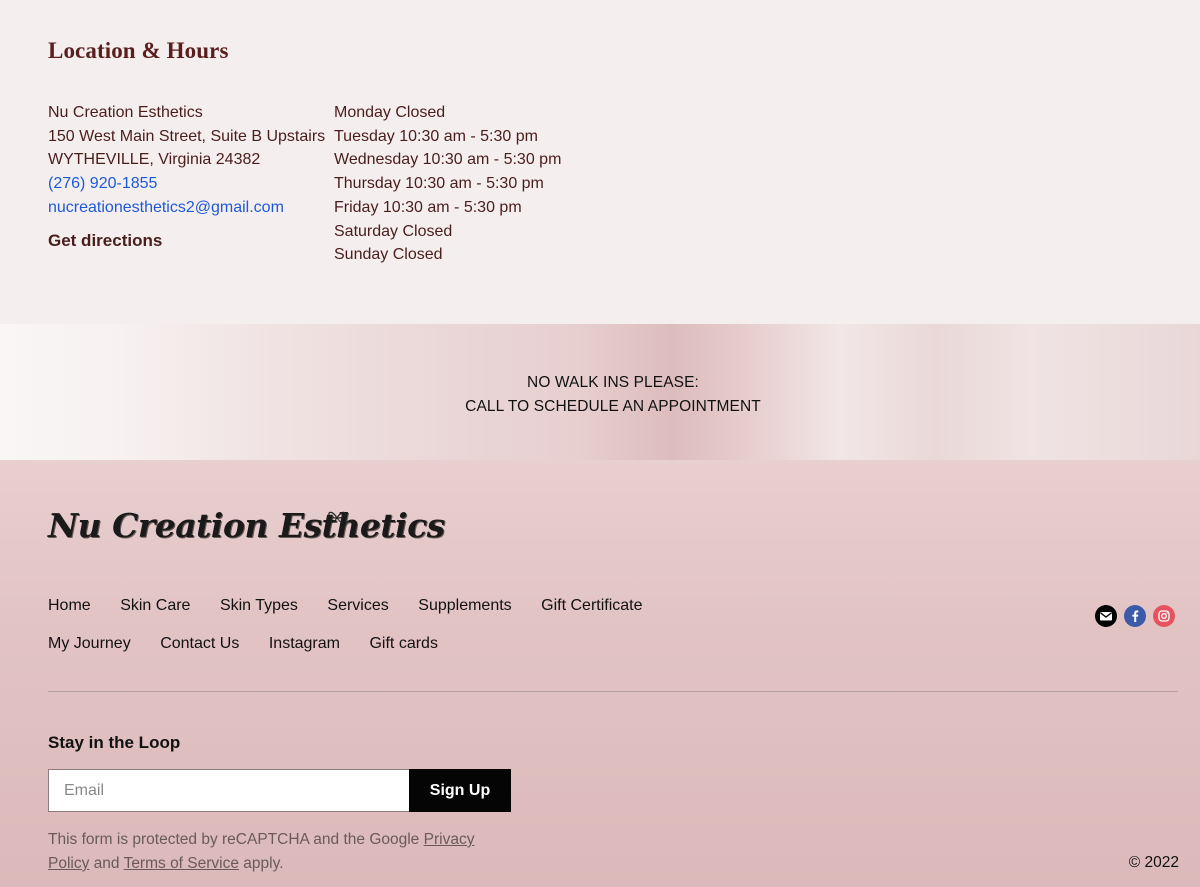  Describe the element at coordinates (591, 606) in the screenshot. I see `nav-gift-certificate: Gift Certificate` at that location.